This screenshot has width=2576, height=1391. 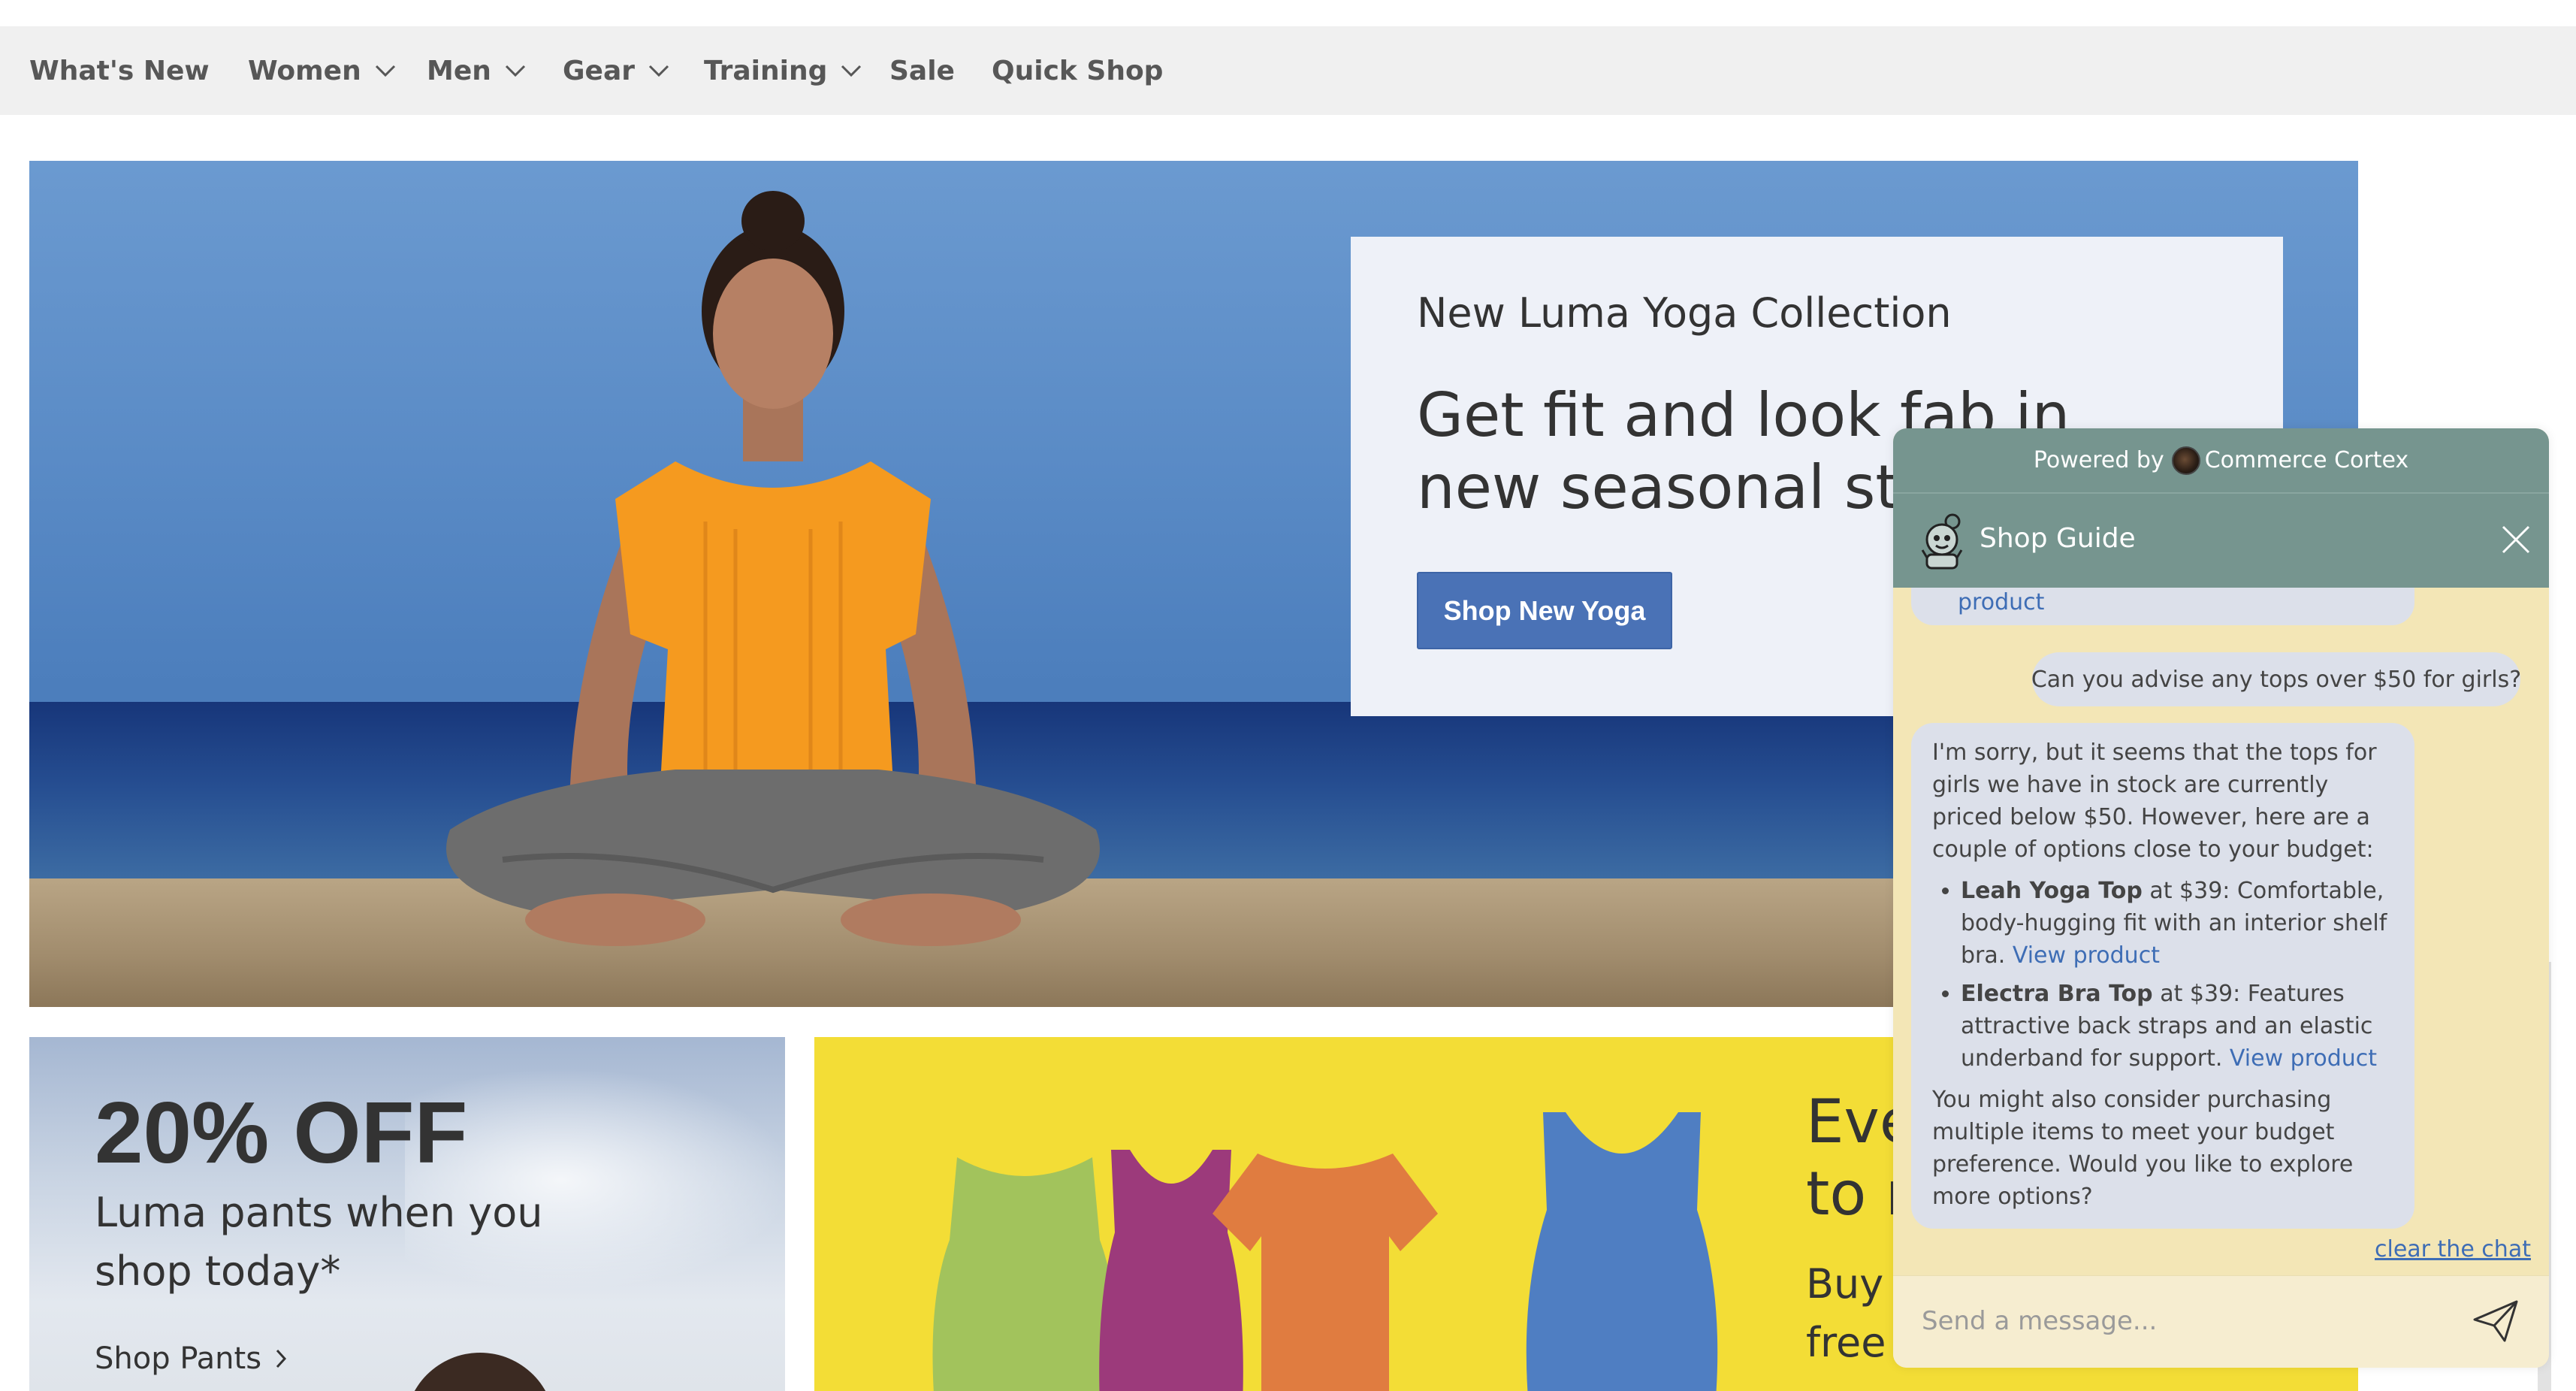 I want to click on nav-item-label: Training, so click(x=766, y=70).